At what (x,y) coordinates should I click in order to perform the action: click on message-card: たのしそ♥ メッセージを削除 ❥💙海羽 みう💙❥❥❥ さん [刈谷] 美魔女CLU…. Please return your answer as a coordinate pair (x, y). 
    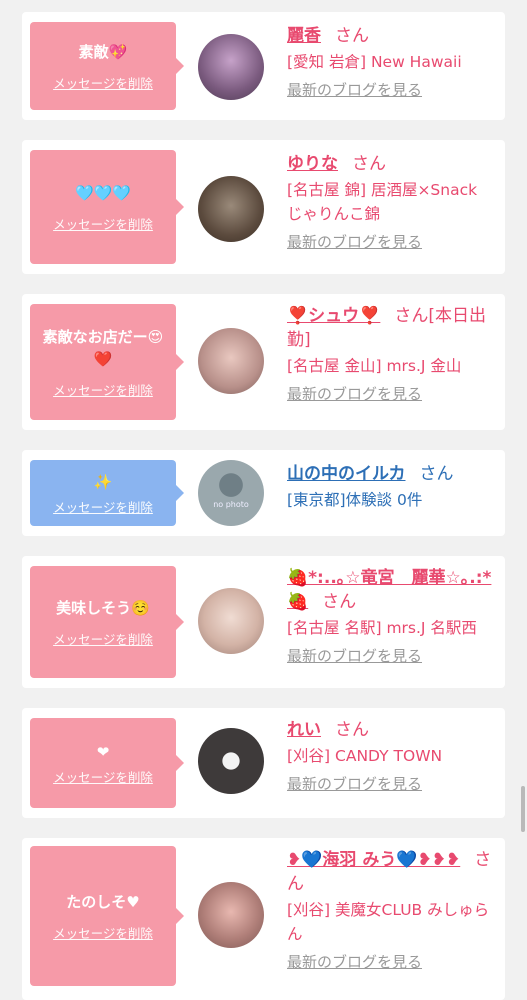
    Looking at the image, I should click on (263, 919).